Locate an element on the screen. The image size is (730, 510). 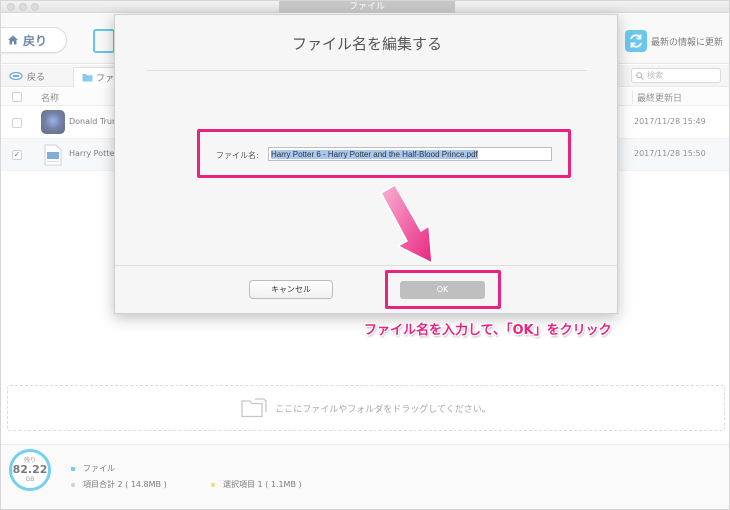
instruction-annotation: ファイル名を入力して、「OK」をクリック is located at coordinates (488, 330).